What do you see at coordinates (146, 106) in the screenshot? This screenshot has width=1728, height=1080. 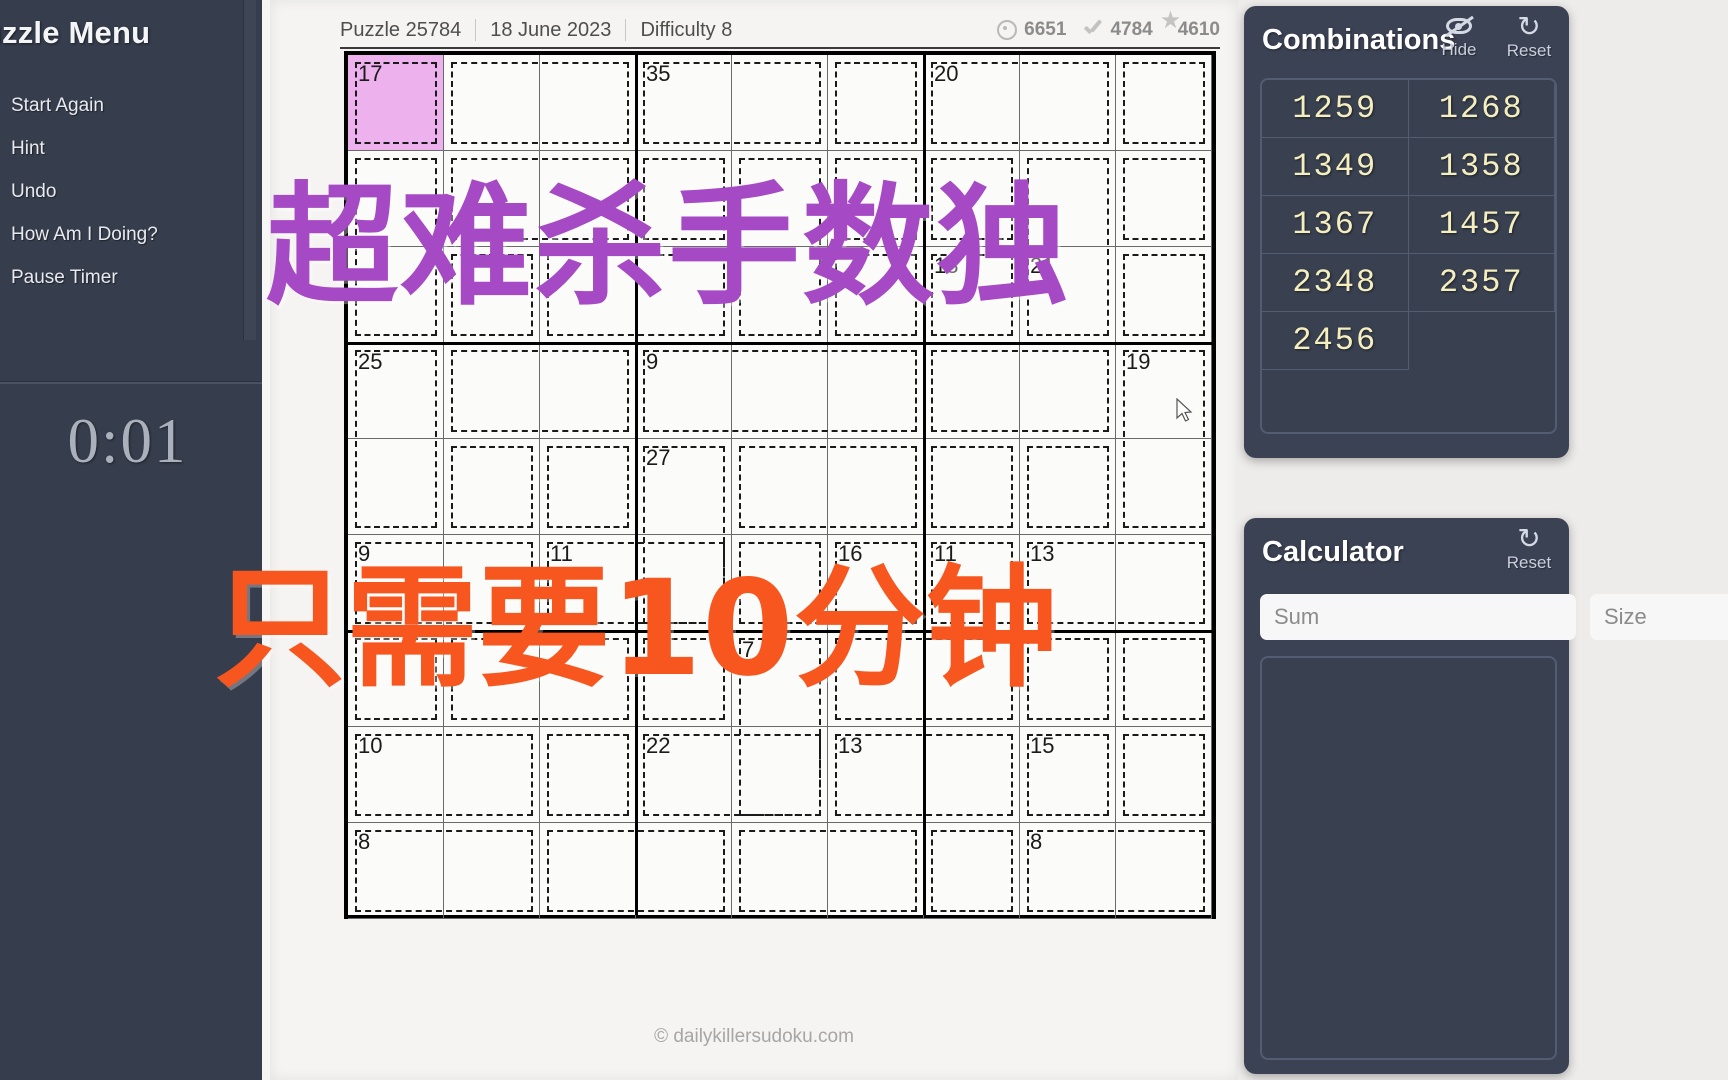 I see `menu-item-start-again: Start Again` at bounding box center [146, 106].